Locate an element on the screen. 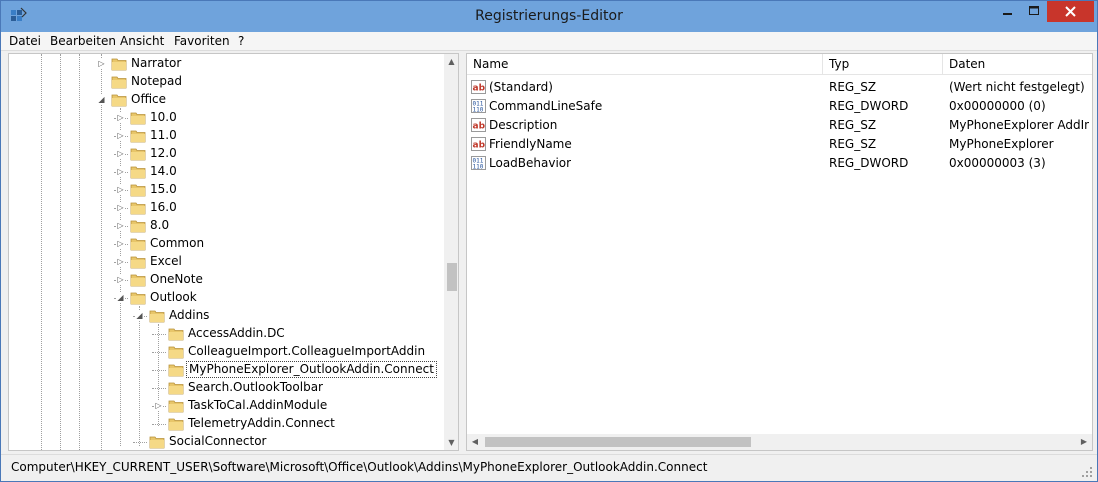 The height and width of the screenshot is (482, 1098). tree-item-label: Notepad is located at coordinates (156, 81).